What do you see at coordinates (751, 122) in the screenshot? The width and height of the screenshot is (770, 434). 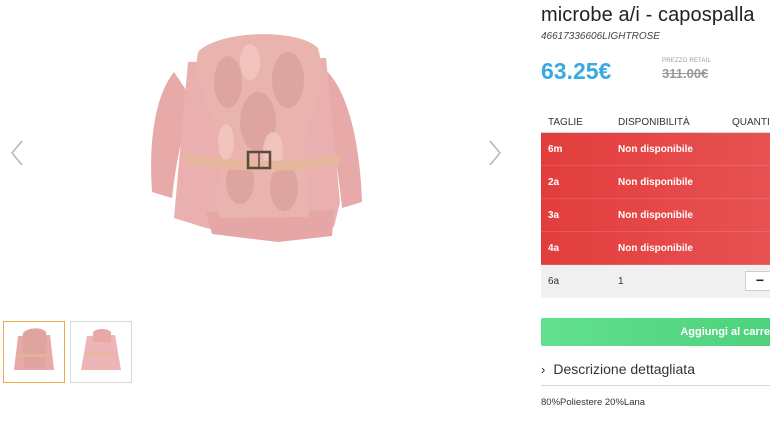 I see `header-quantity: QUANTITÀ` at bounding box center [751, 122].